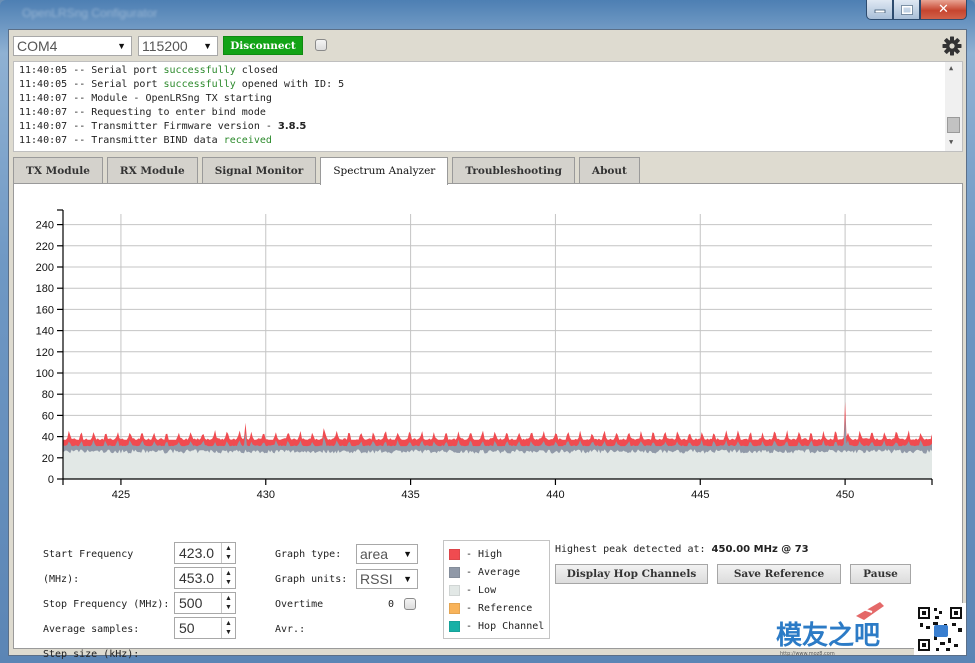 Image resolution: width=975 pixels, height=663 pixels. I want to click on overtime-label: Overtime, so click(299, 604).